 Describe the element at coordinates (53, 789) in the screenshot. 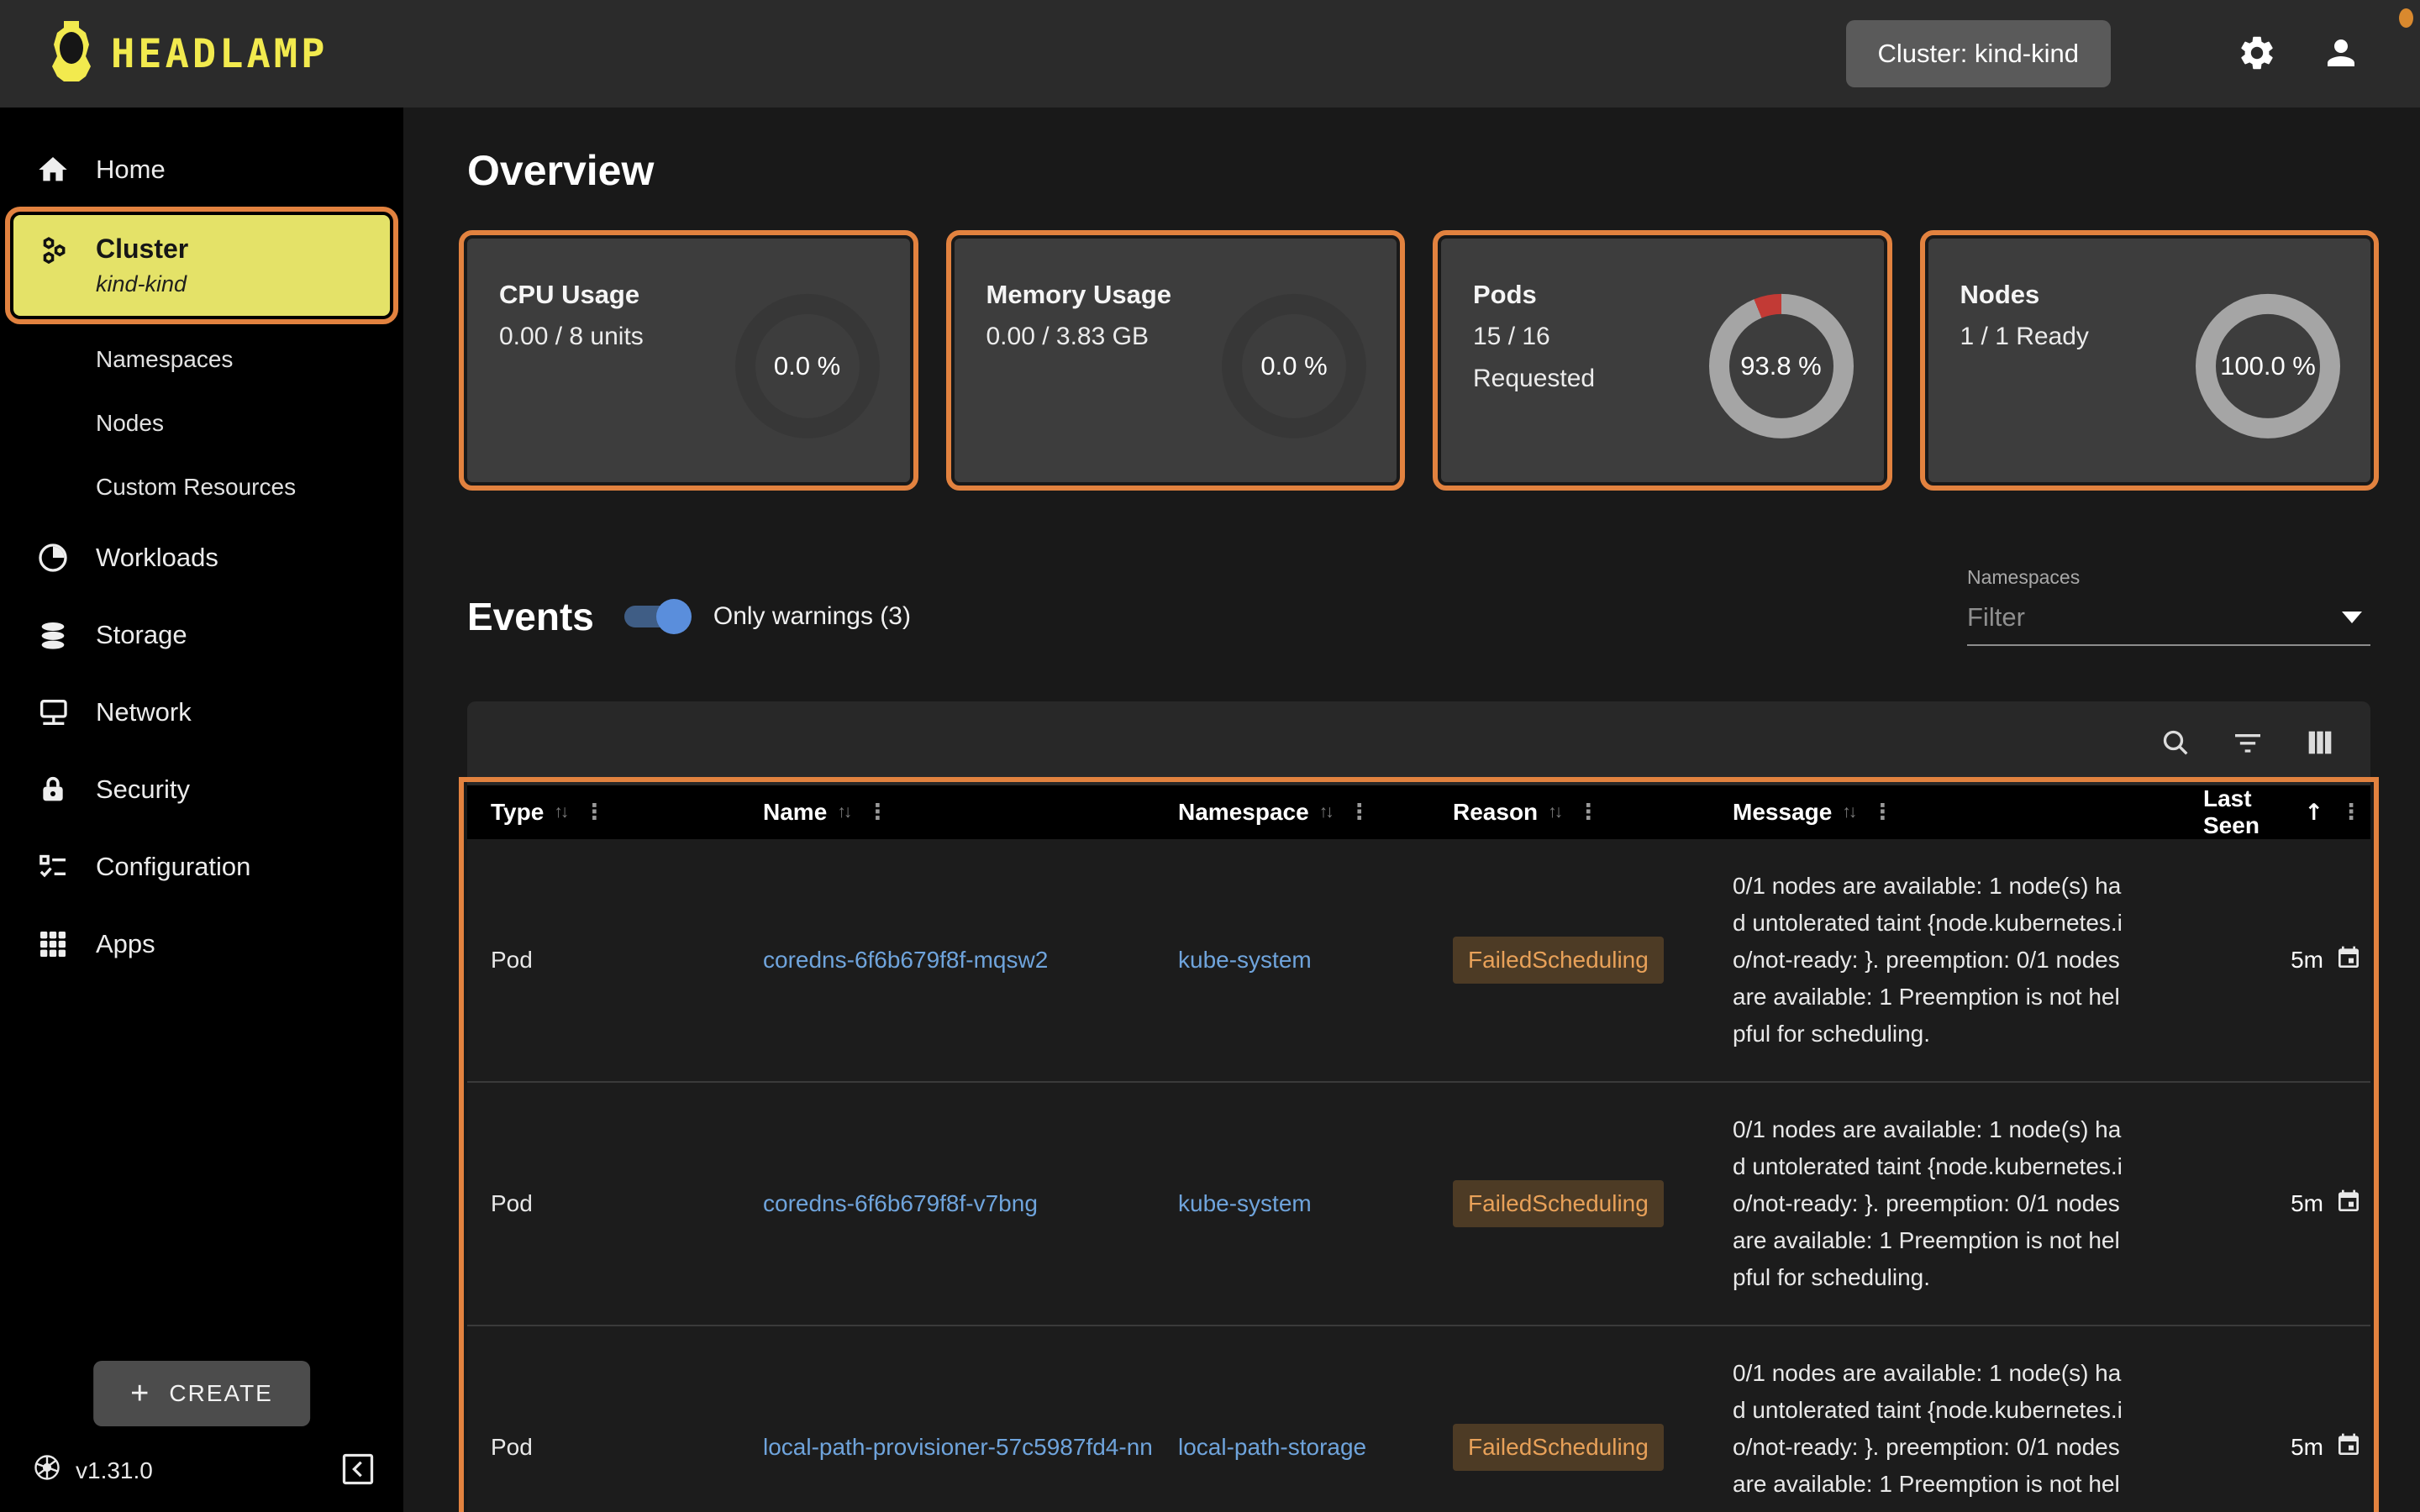

I see `security-icon` at that location.